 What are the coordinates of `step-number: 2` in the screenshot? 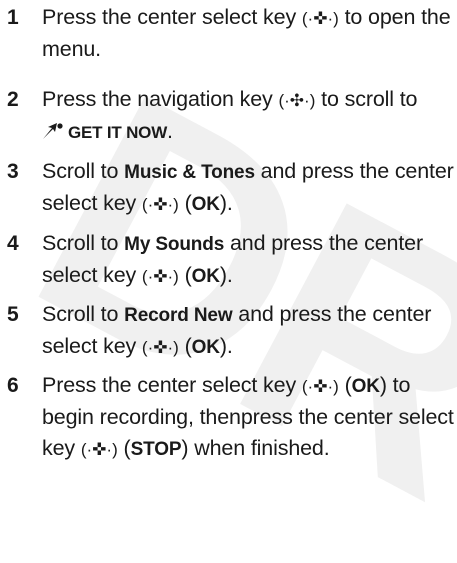 It's located at (13, 99).